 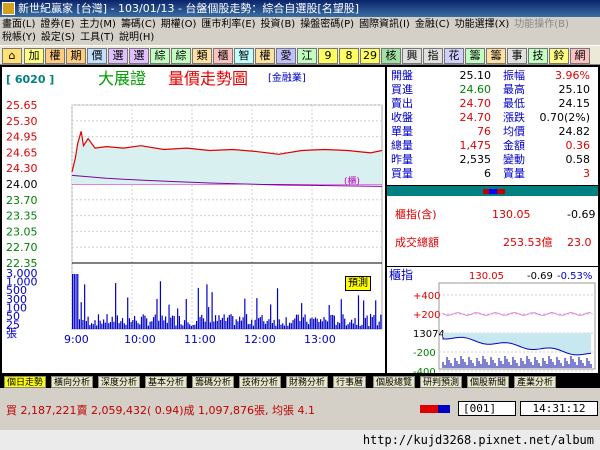 I want to click on menu-item: 期權(O), so click(x=179, y=24).